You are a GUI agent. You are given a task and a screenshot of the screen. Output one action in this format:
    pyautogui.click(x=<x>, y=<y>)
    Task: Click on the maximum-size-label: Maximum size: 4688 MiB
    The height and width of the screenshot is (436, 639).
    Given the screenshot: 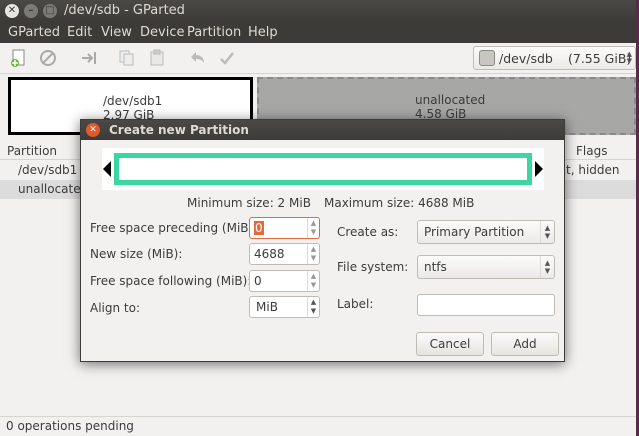 What is the action you would take?
    pyautogui.click(x=399, y=203)
    